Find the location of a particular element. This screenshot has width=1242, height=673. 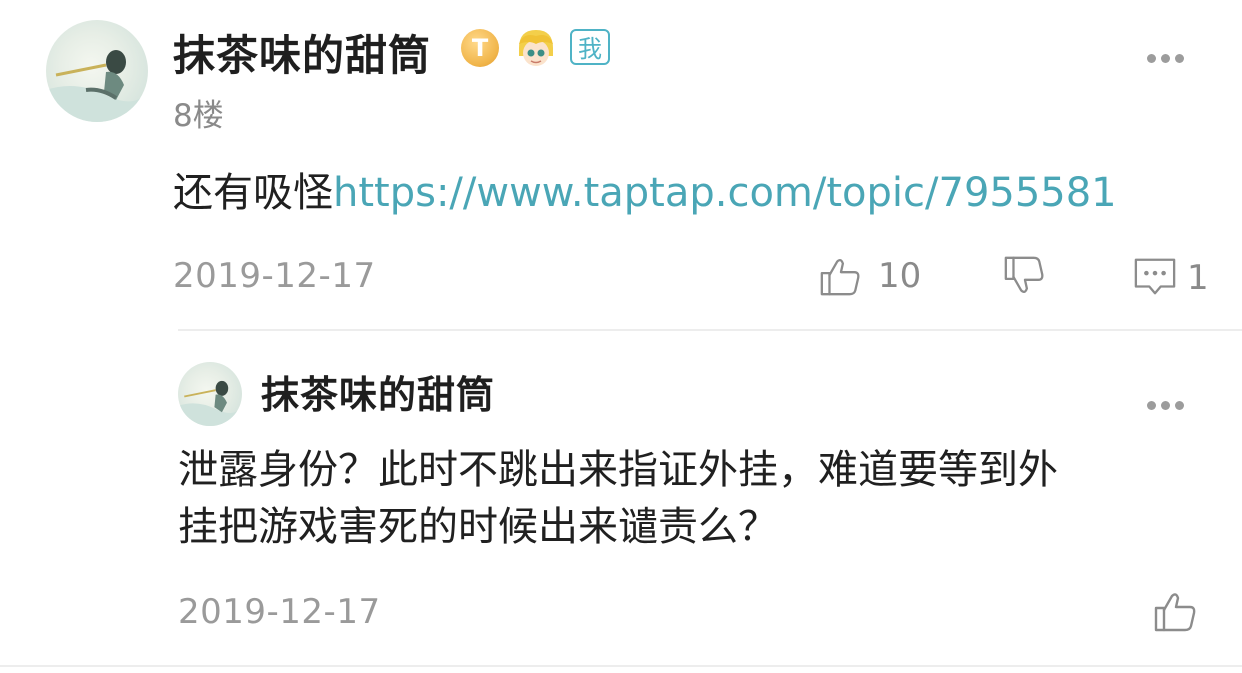

reply-count: 1 is located at coordinates (1198, 278).